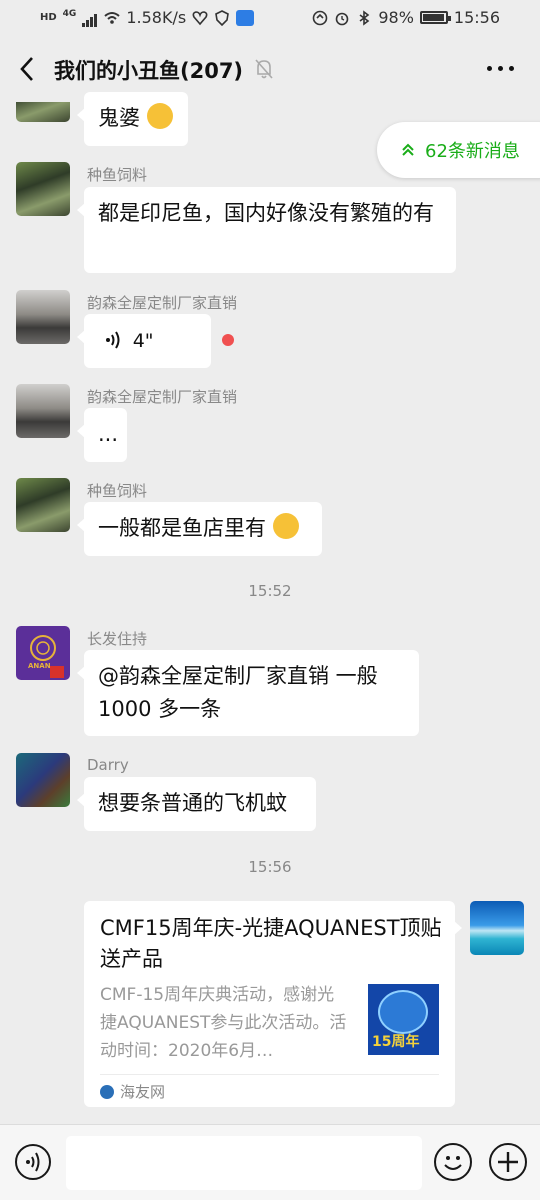 The height and width of the screenshot is (1200, 540). What do you see at coordinates (342, 18) in the screenshot?
I see `alarm-icon` at bounding box center [342, 18].